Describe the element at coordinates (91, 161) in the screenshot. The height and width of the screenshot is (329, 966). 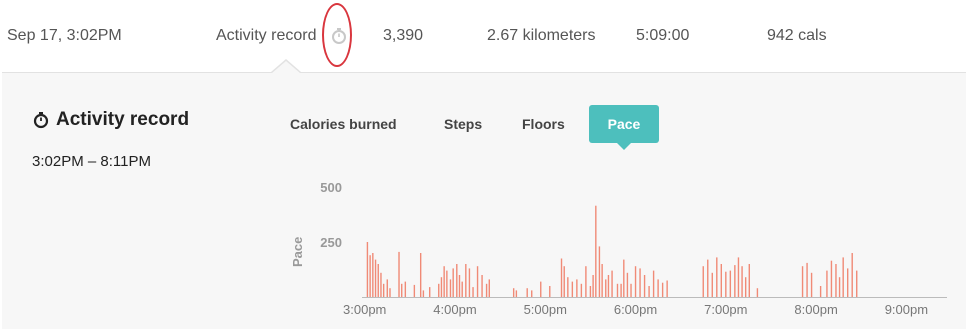
I see `panel-time-range: 3:02PM – 8:11PM` at that location.